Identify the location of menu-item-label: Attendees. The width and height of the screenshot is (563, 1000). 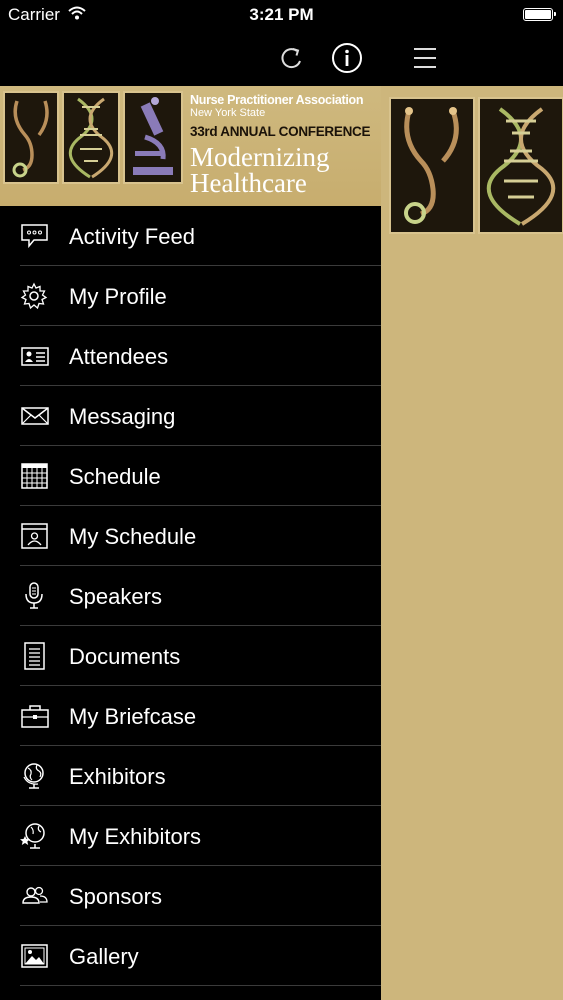
(119, 356).